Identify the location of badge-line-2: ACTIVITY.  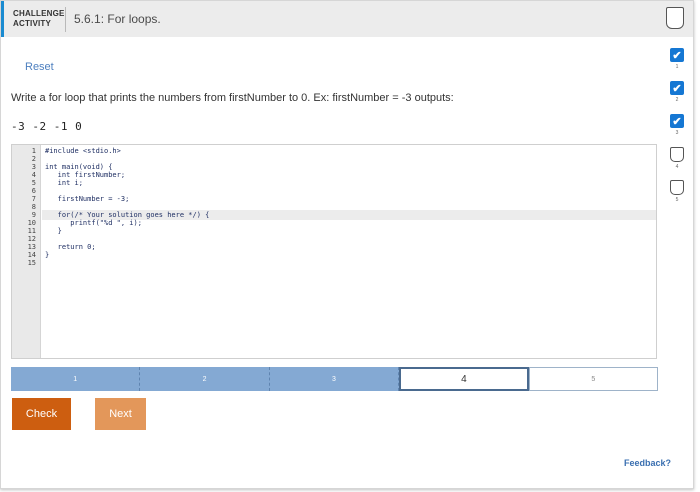
(32, 23).